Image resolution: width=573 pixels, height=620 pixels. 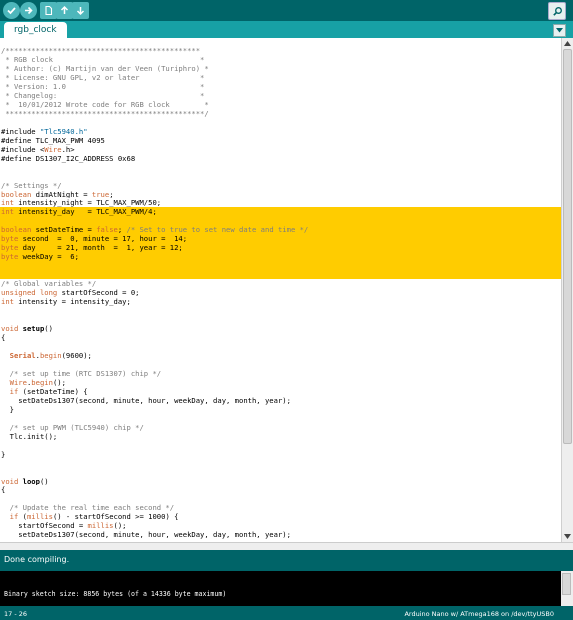 What do you see at coordinates (280, 525) in the screenshot?
I see `code-line: startOfSecond = millis();` at bounding box center [280, 525].